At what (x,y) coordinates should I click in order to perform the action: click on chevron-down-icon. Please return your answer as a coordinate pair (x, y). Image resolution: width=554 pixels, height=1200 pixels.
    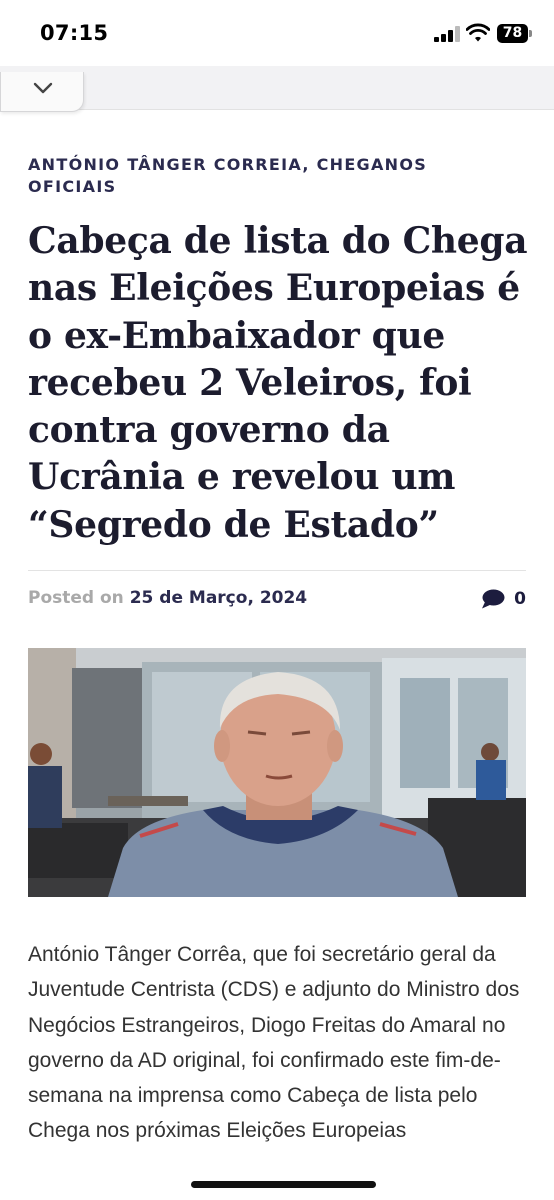
    Looking at the image, I should click on (43, 88).